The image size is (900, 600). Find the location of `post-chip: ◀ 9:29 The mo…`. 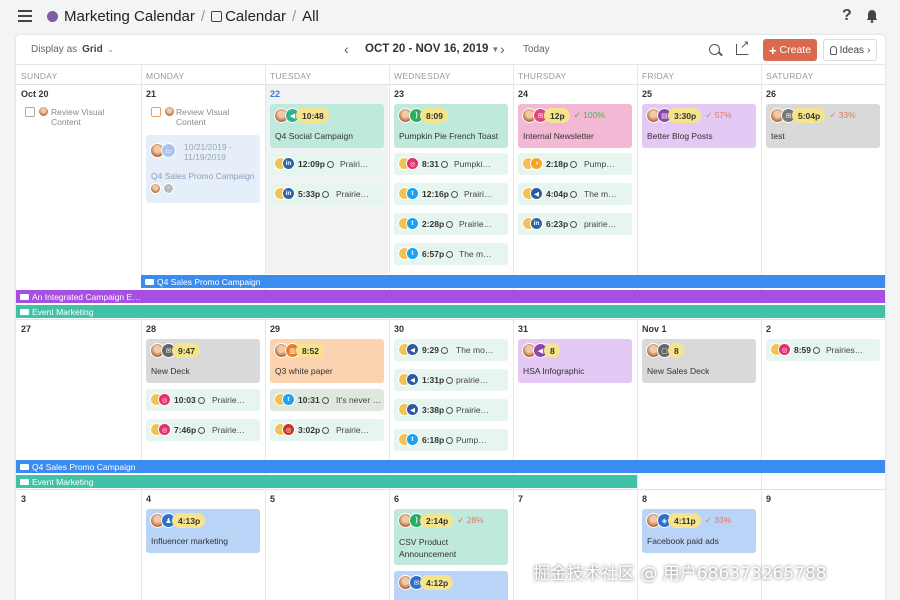

post-chip: ◀ 9:29 The mo… is located at coordinates (451, 350).